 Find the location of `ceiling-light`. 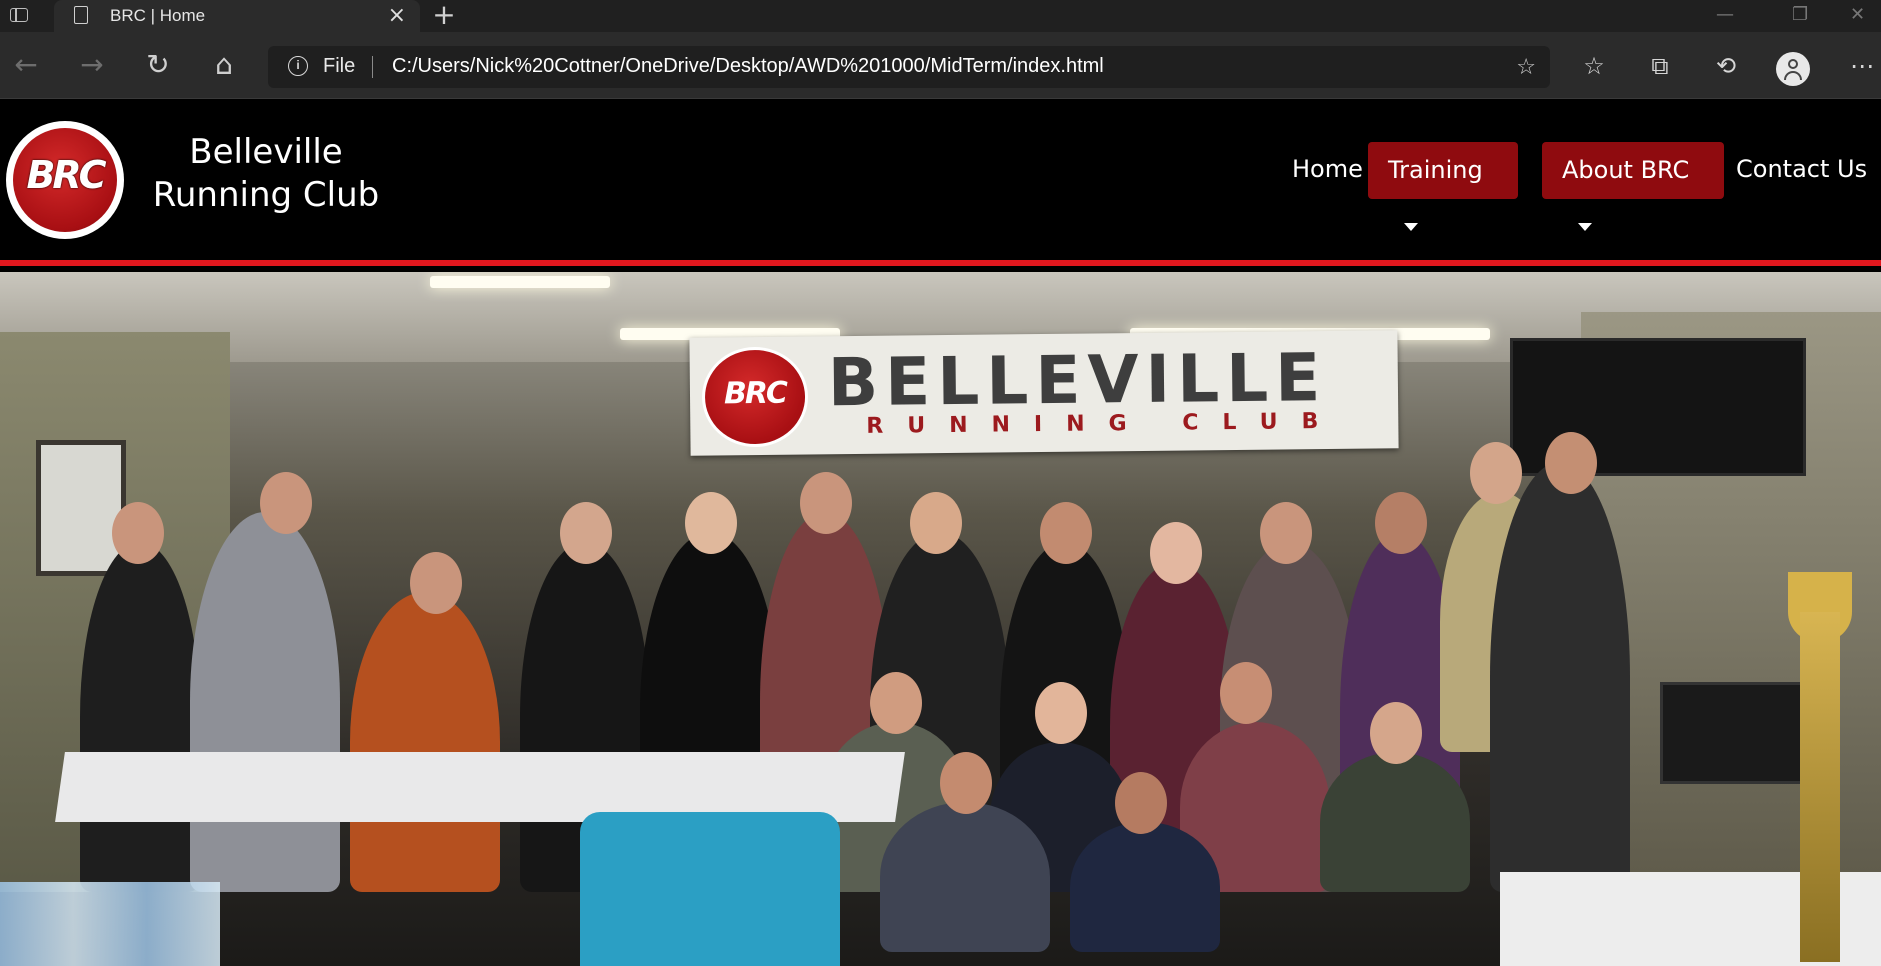

ceiling-light is located at coordinates (520, 282).